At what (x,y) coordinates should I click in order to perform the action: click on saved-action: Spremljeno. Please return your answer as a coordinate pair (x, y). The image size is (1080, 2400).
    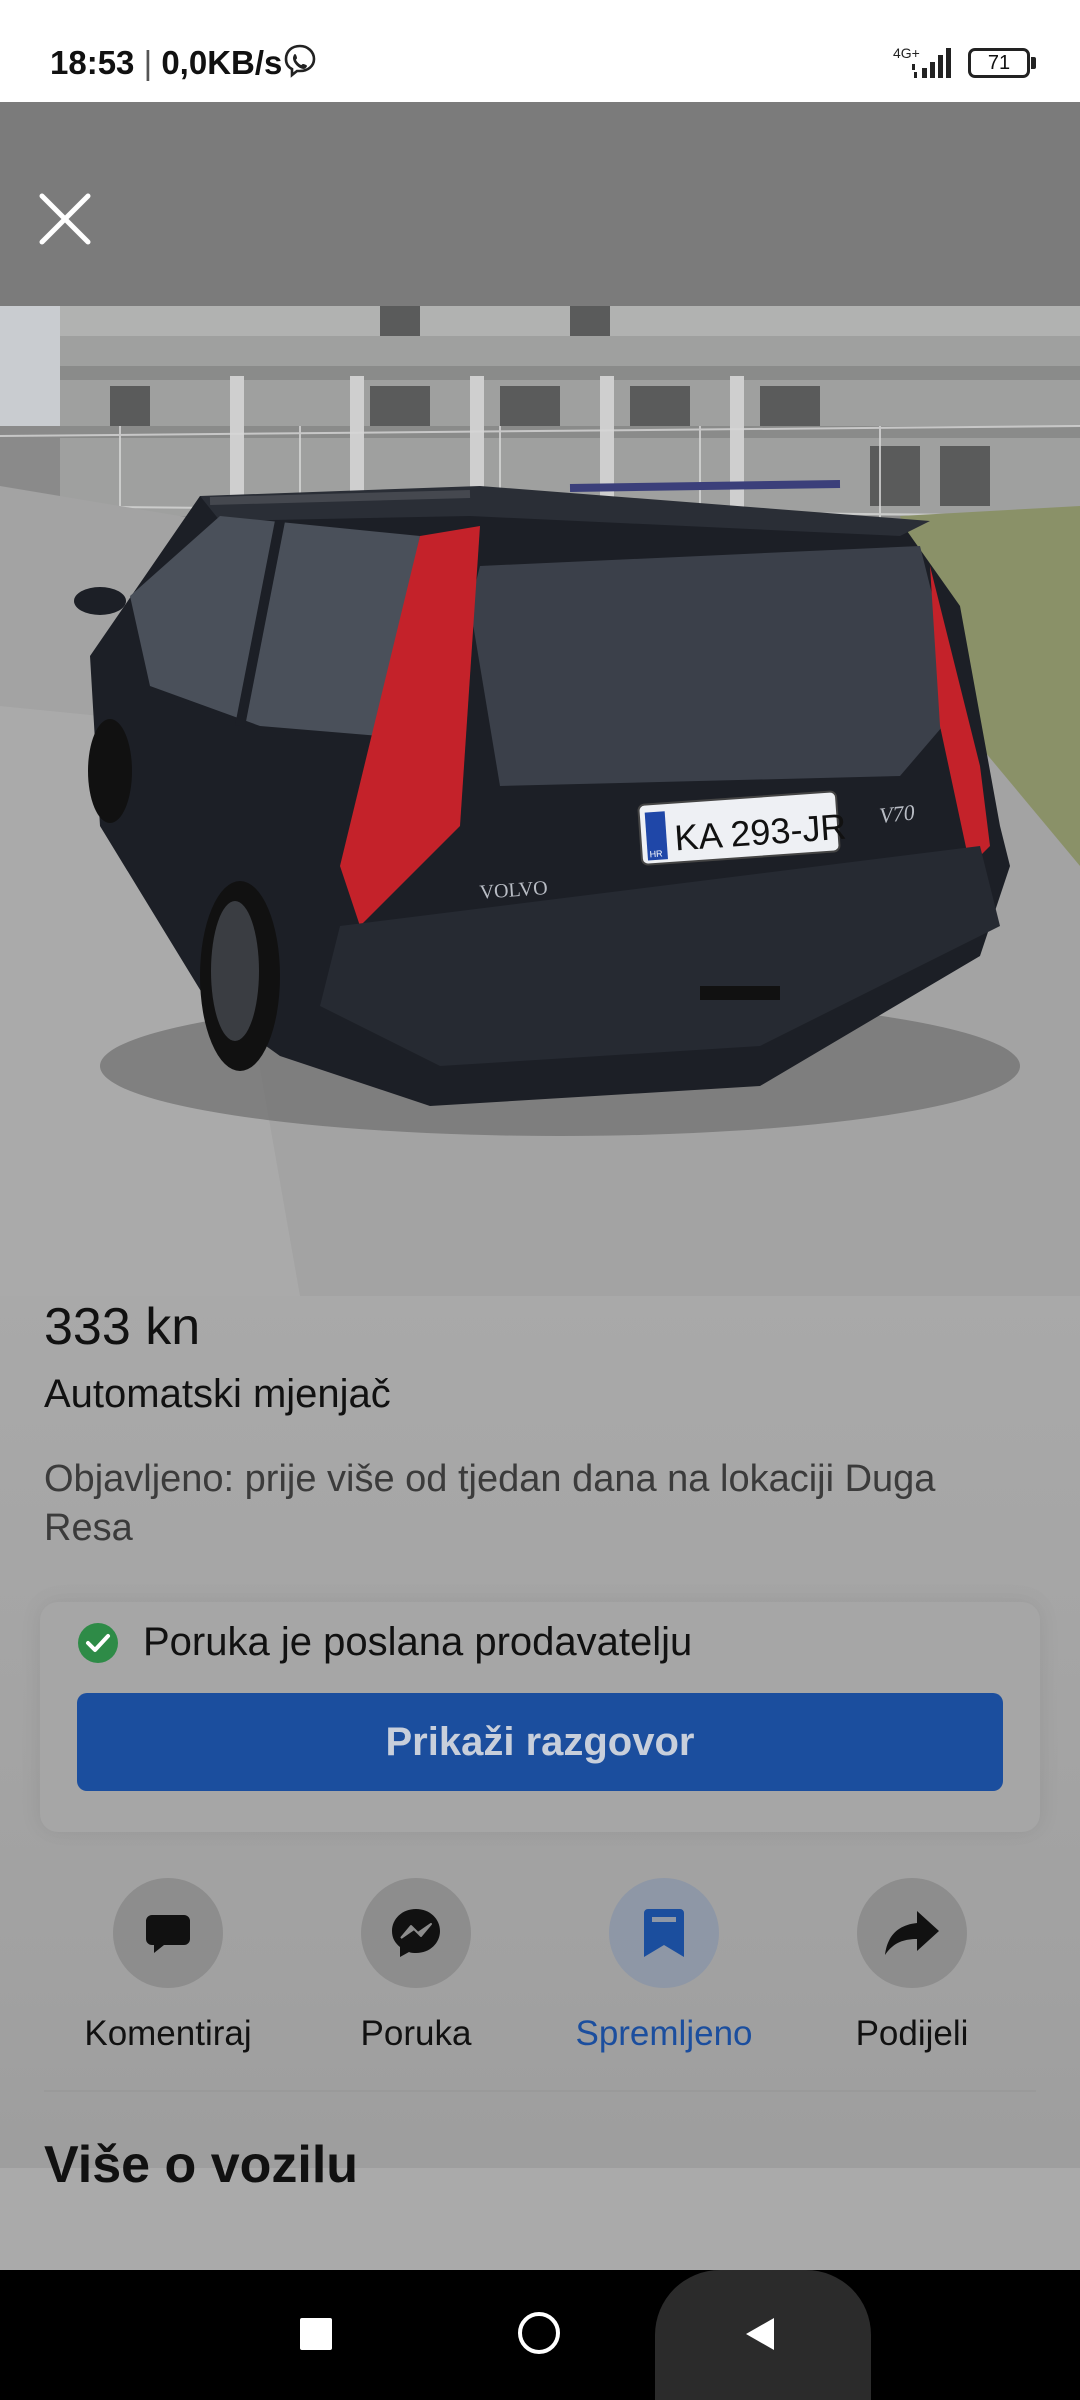
    Looking at the image, I should click on (664, 1966).